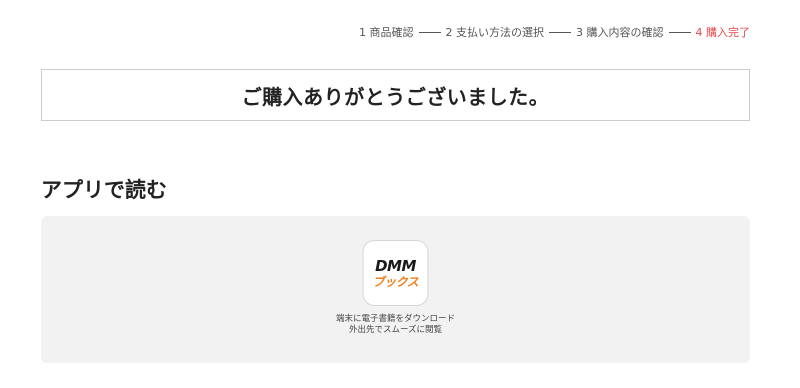  I want to click on app-caption-line-1: 端末に電子書籍をダウンロード, so click(395, 319).